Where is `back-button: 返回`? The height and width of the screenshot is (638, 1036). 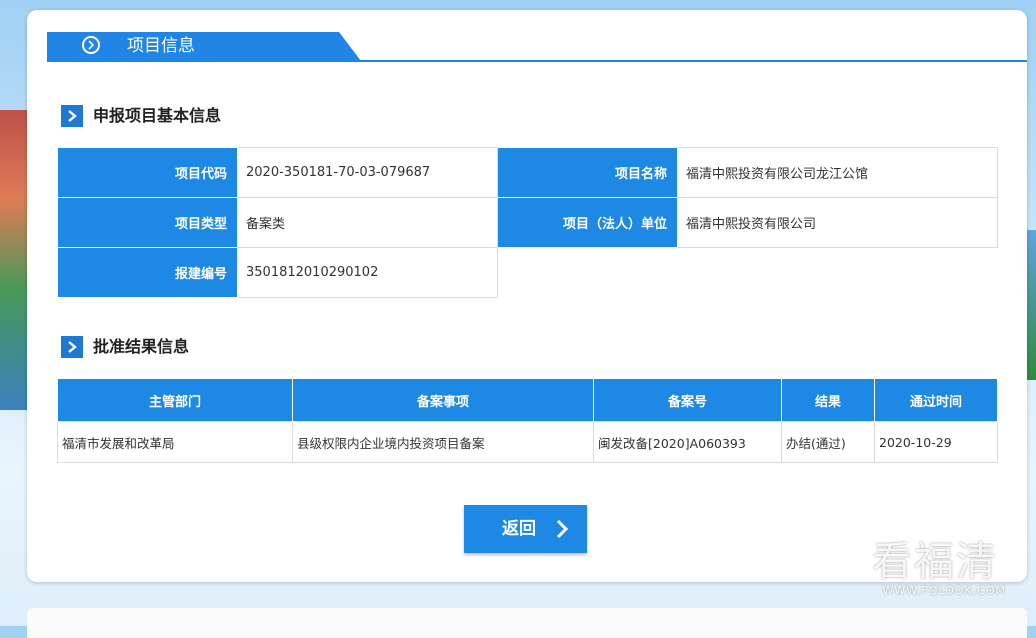 back-button: 返回 is located at coordinates (525, 529).